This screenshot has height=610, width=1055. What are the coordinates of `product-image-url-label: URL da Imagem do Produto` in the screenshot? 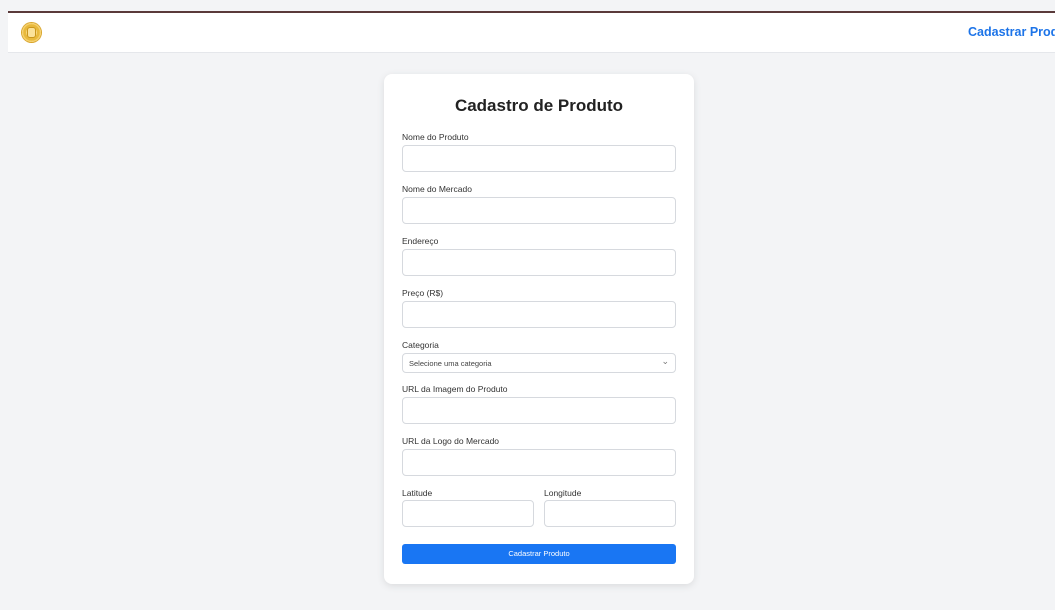 It's located at (455, 389).